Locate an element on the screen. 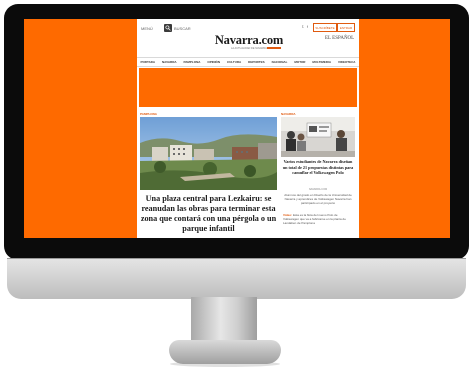 The image size is (473, 371). twitter-icon: 𝕥 is located at coordinates (303, 26).